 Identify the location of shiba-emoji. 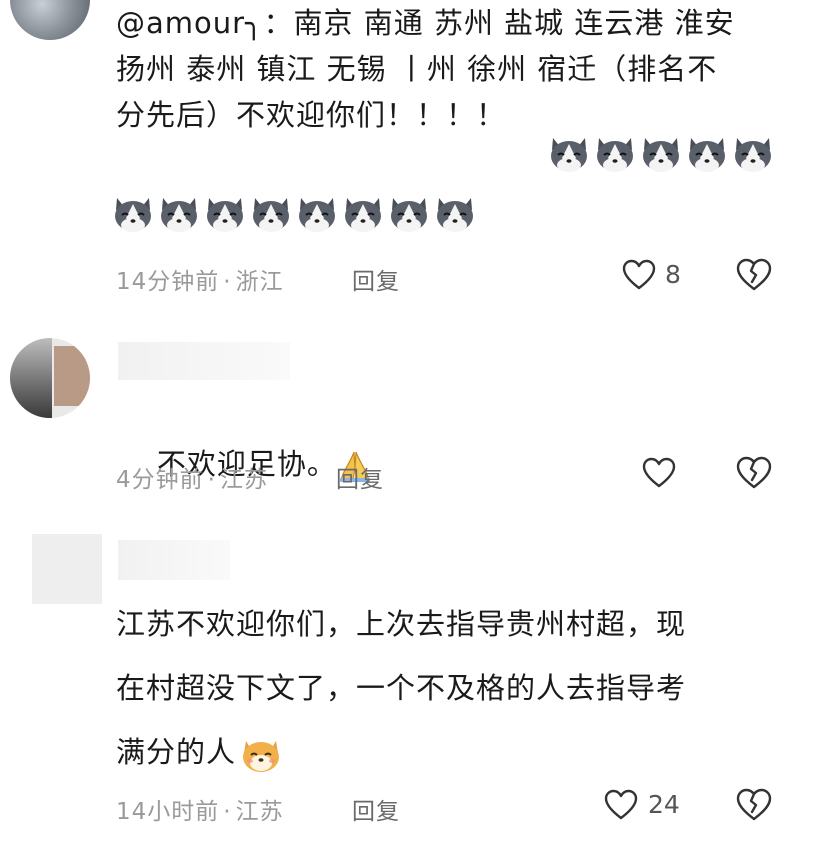
(261, 756).